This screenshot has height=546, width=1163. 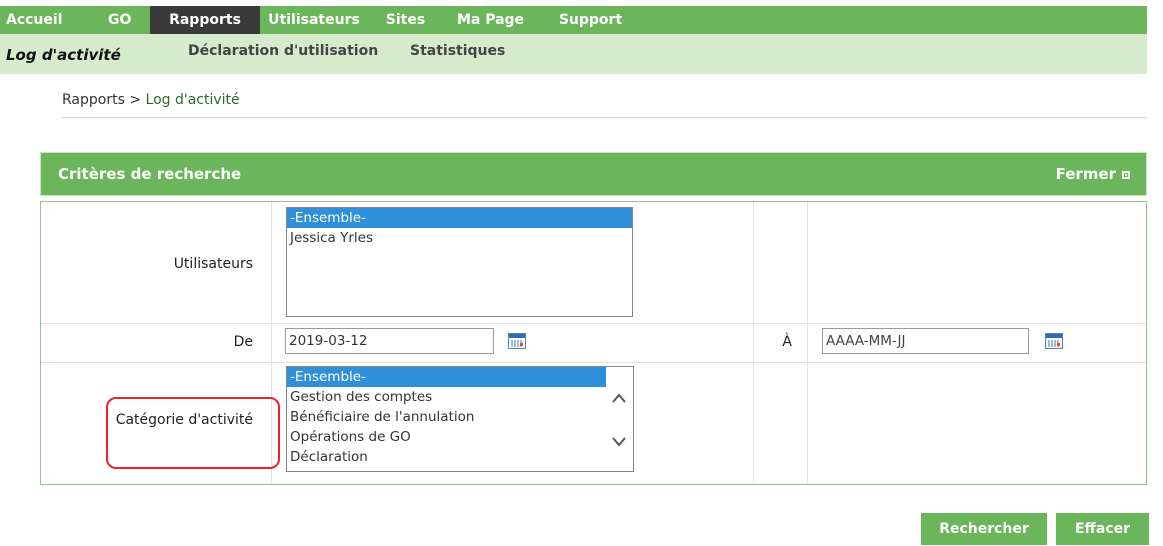 What do you see at coordinates (619, 398) in the screenshot?
I see `chevron-up-icon` at bounding box center [619, 398].